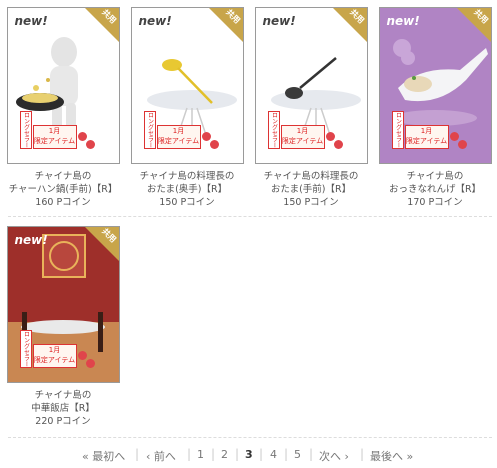  I want to click on item-name: チャイナ島の おっきなれんげ【R】, so click(435, 183).